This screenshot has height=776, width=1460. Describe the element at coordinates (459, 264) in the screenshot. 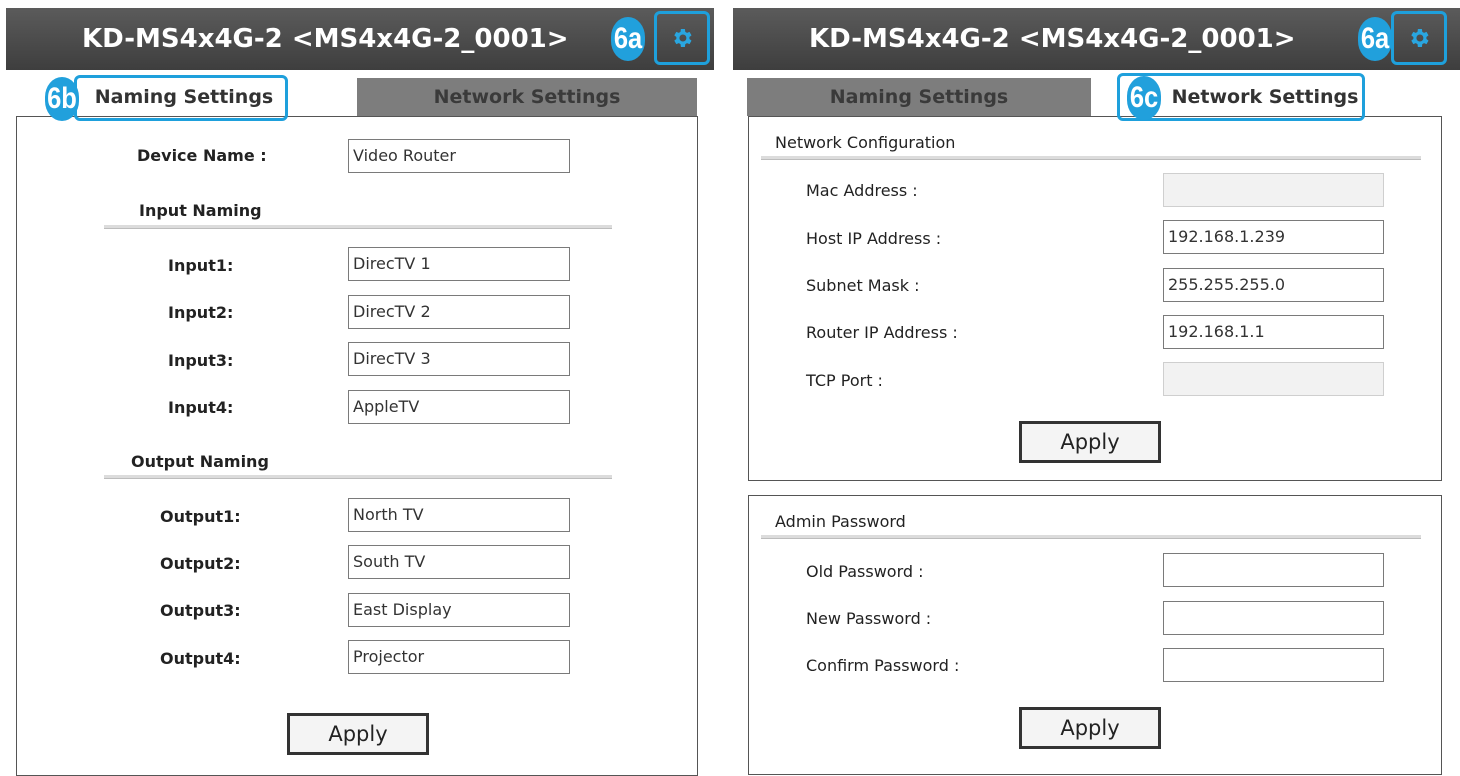

I see `input1-name-field: DirecTV 1` at that location.